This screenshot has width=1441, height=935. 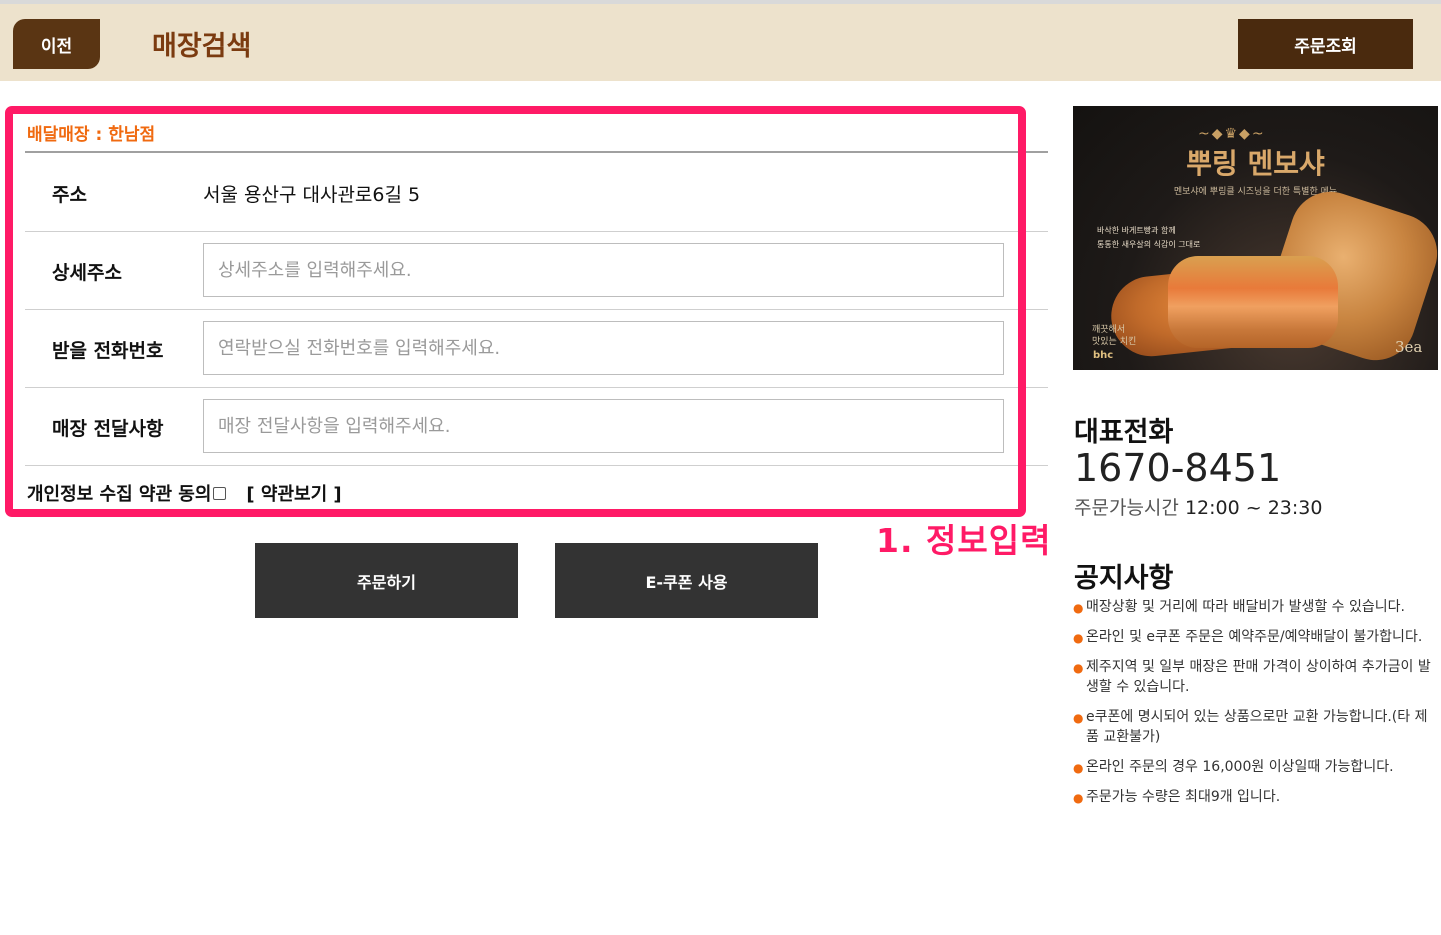 I want to click on notice-item: ● 매장상황 및 거리에 따라 배달비가 발생할 수 있습니다., so click(x=1254, y=607).